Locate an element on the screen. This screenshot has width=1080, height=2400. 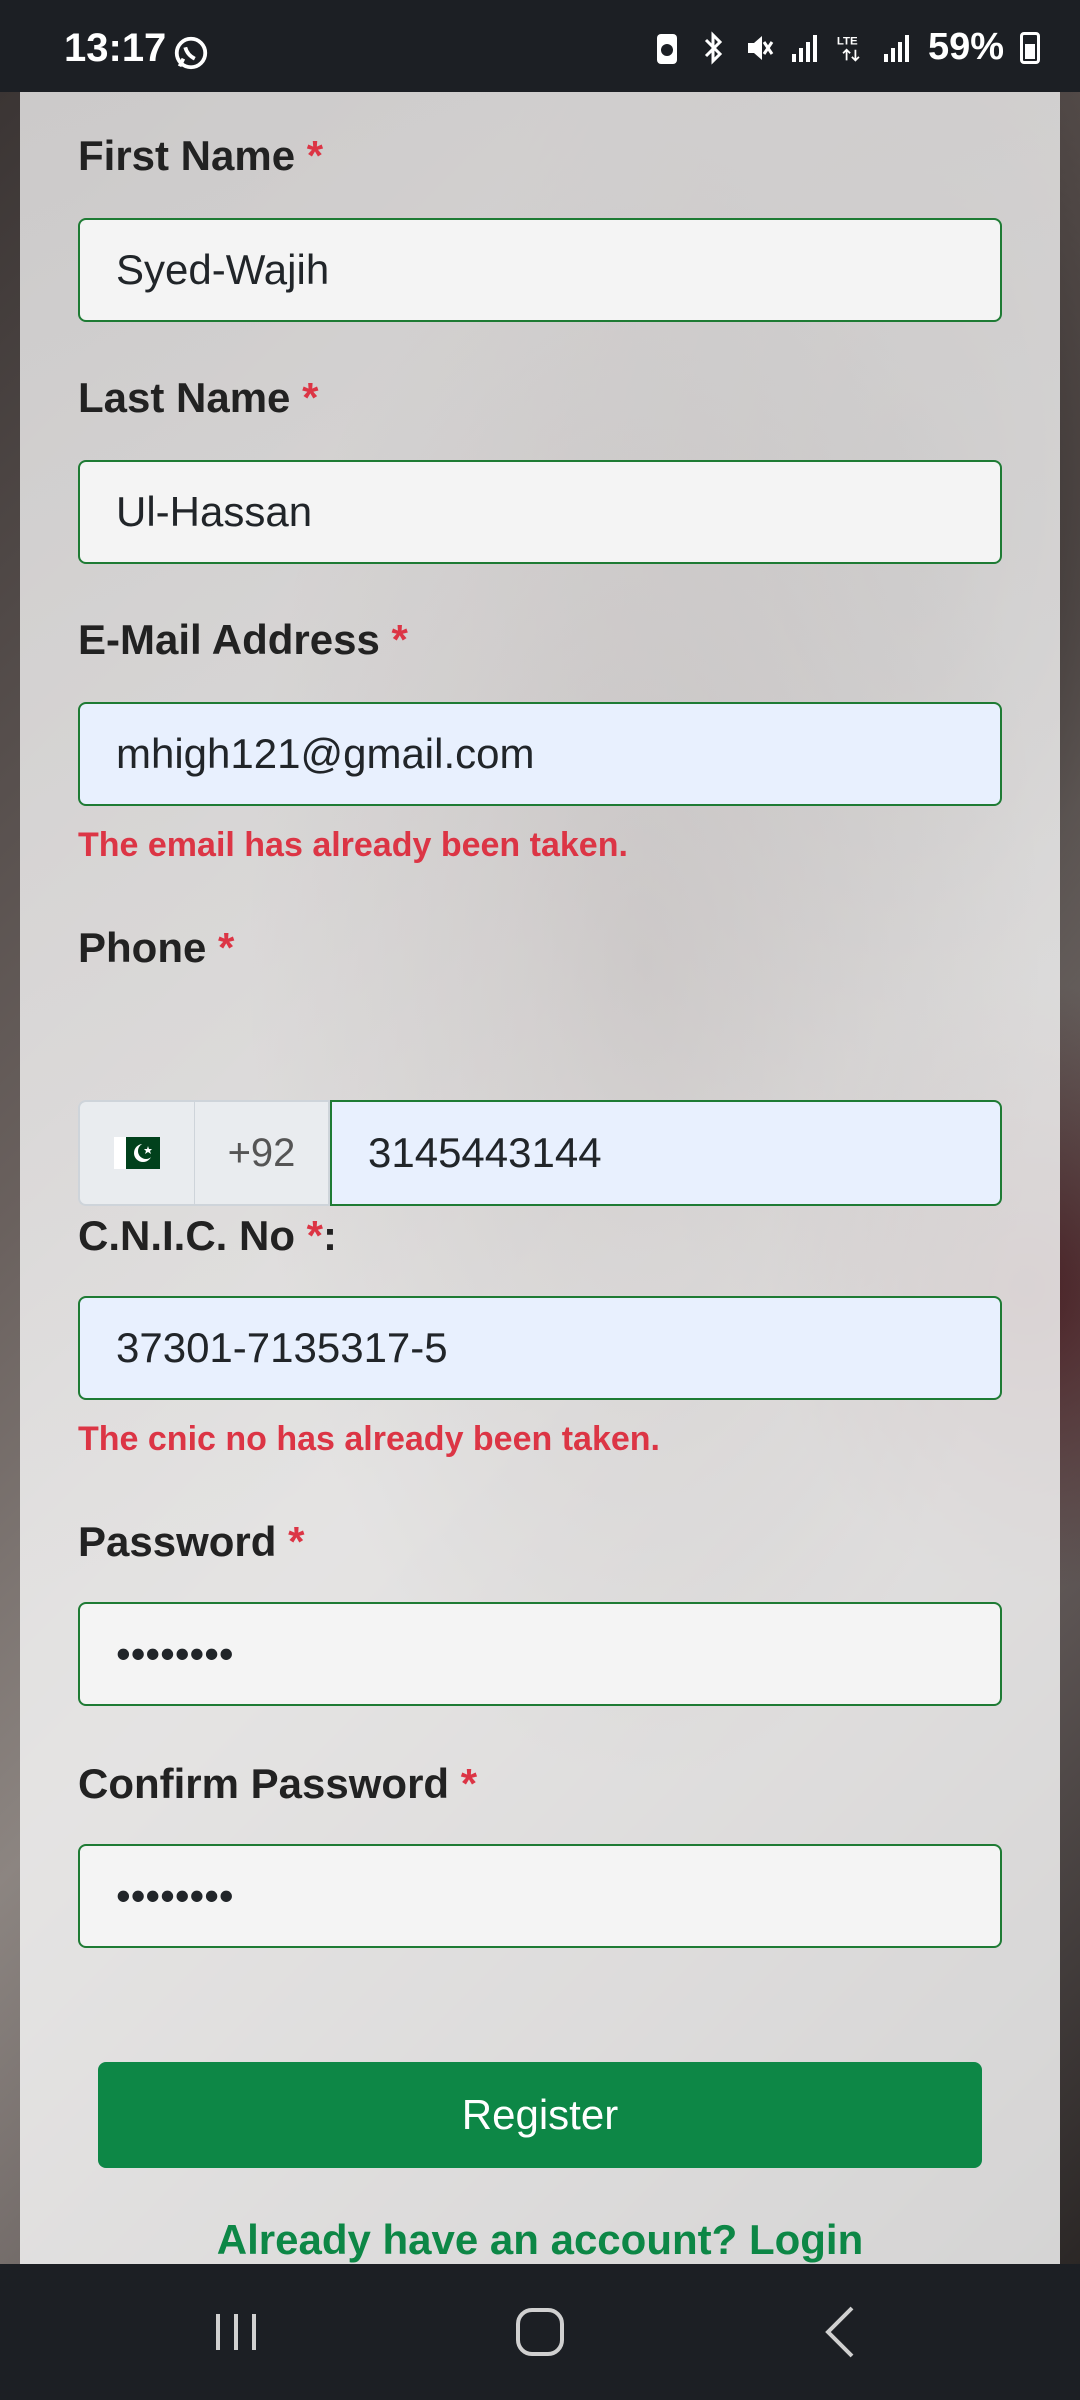
back-icon is located at coordinates (842, 2332).